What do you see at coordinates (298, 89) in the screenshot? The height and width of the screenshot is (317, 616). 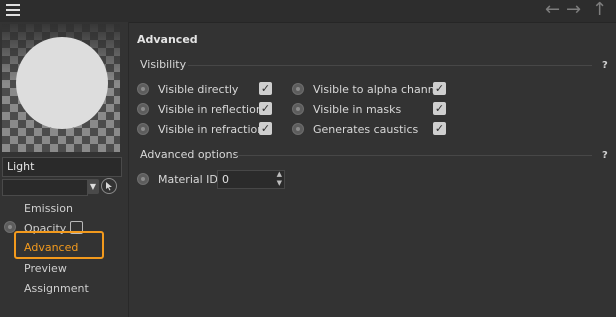 I see `visible-to-alpha-radio` at bounding box center [298, 89].